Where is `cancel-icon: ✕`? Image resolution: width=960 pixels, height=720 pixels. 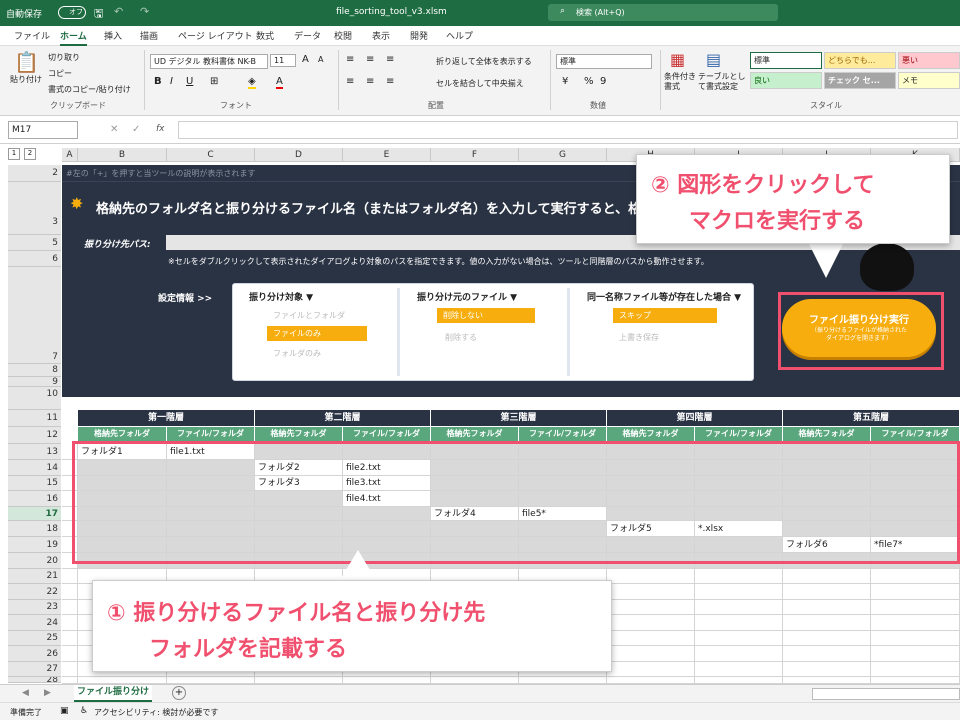 cancel-icon: ✕ is located at coordinates (114, 129).